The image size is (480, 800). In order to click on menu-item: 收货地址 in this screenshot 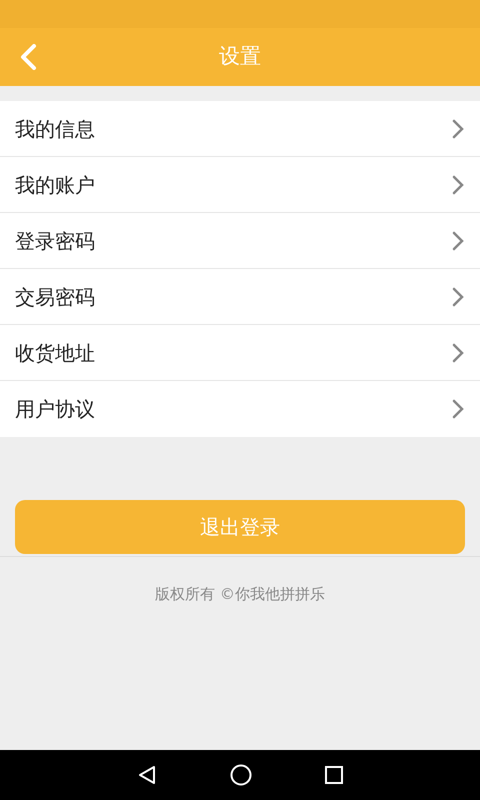, I will do `click(240, 353)`.